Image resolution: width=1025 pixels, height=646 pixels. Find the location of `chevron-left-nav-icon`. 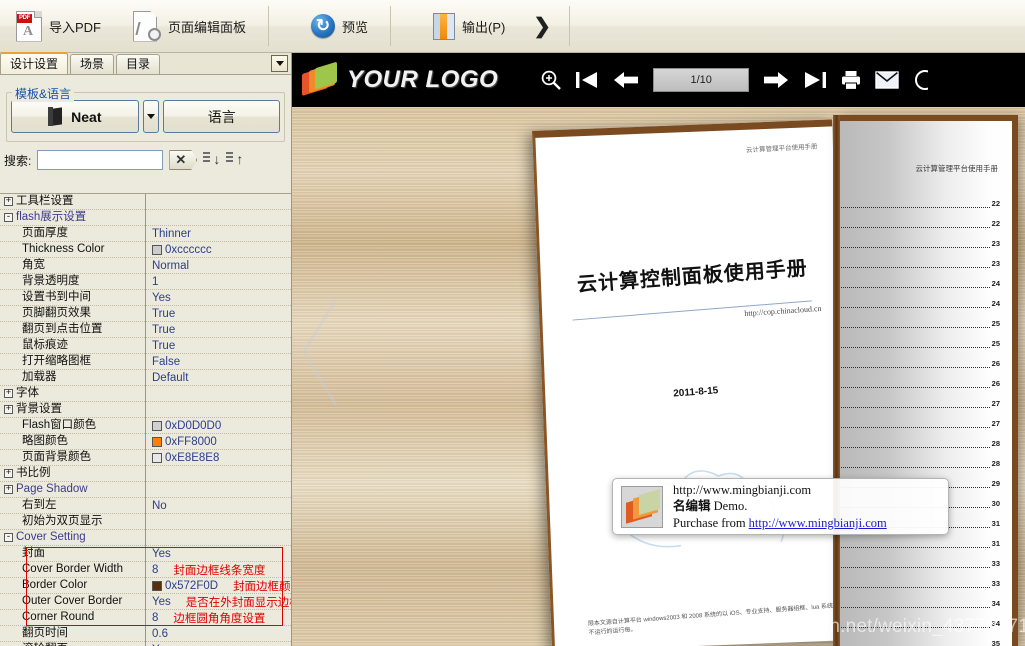

chevron-left-nav-icon is located at coordinates (320, 352).